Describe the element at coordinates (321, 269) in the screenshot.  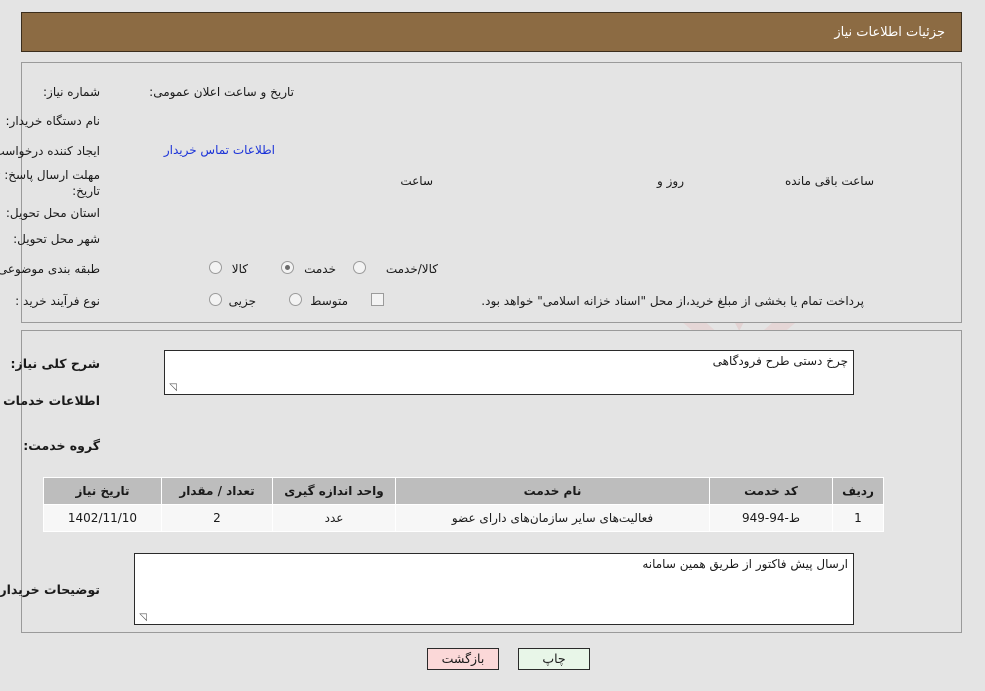
I see `category-label-khedmat: خدمت` at that location.